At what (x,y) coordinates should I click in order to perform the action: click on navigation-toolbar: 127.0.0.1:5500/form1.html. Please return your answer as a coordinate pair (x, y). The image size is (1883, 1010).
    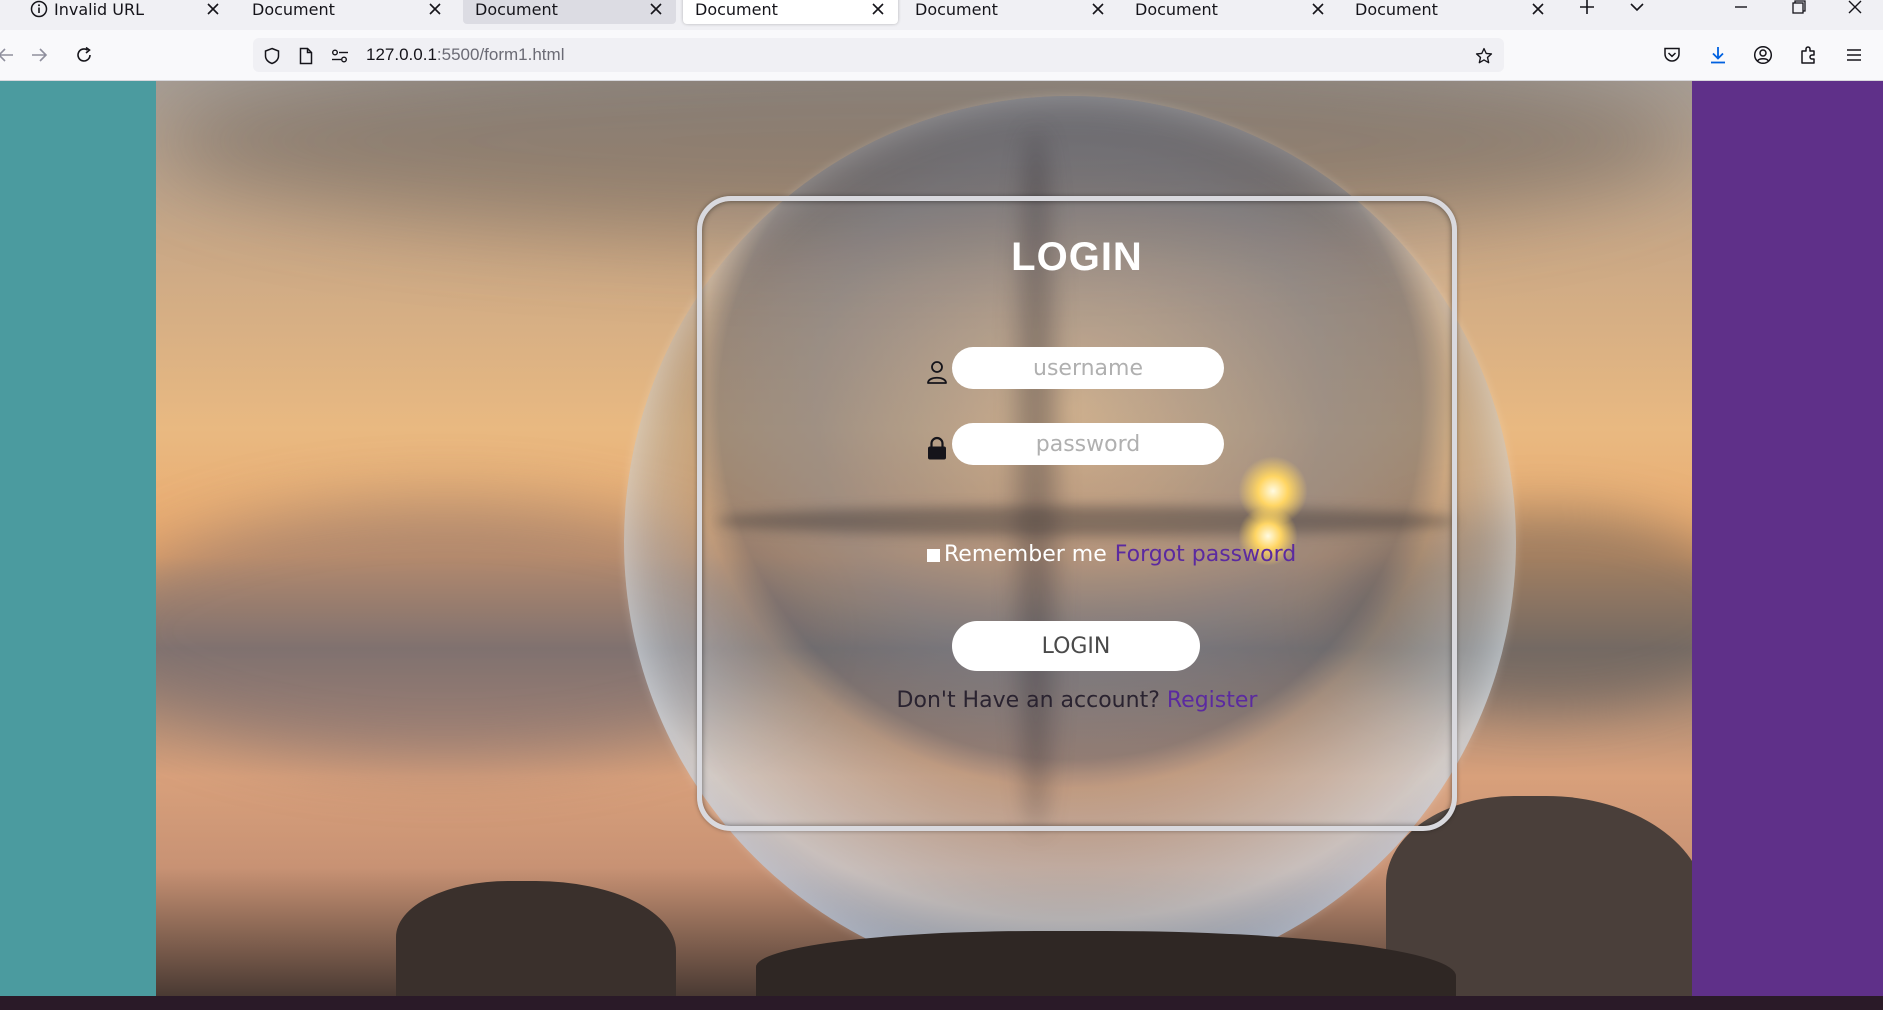
    Looking at the image, I should click on (941, 55).